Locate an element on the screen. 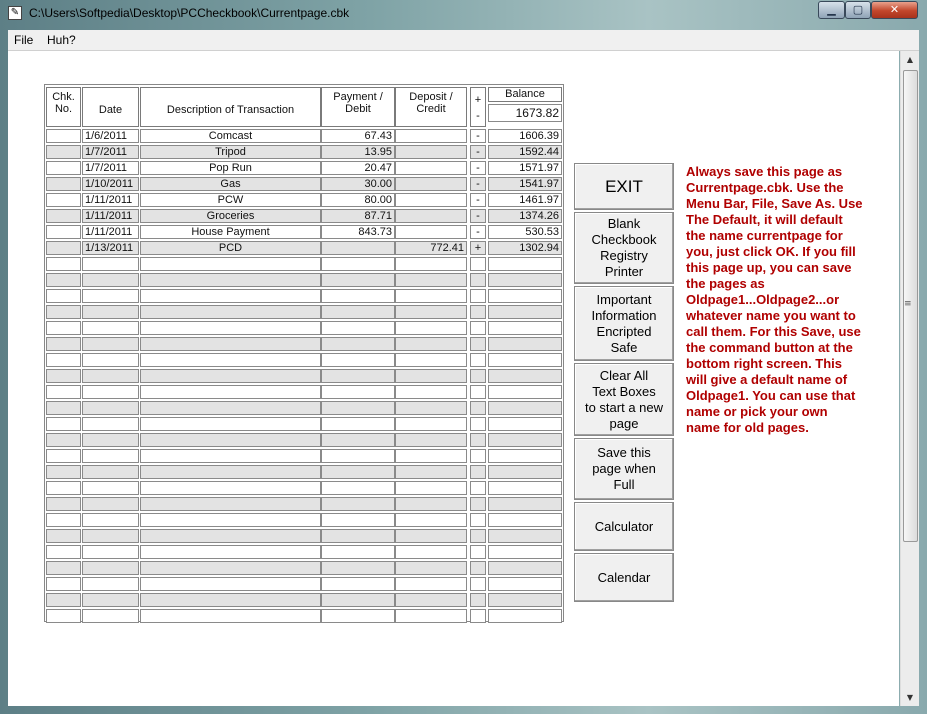 The height and width of the screenshot is (714, 927). cell-payment: 13.95 is located at coordinates (358, 152).